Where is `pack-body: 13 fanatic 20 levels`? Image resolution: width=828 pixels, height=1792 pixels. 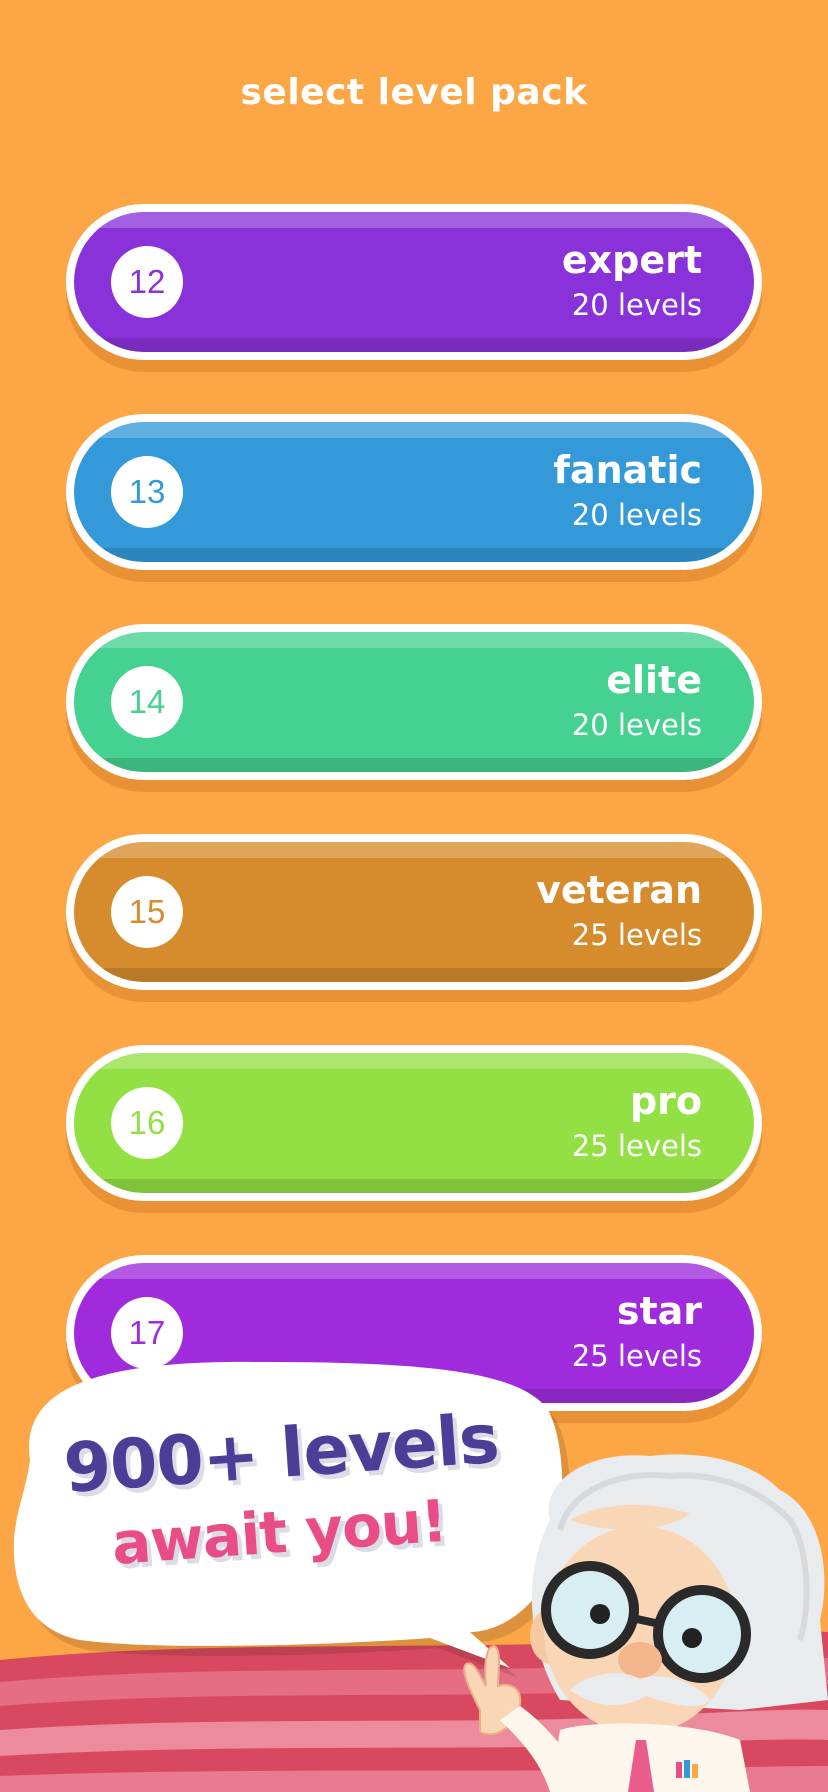
pack-body: 13 fanatic 20 levels is located at coordinates (414, 492).